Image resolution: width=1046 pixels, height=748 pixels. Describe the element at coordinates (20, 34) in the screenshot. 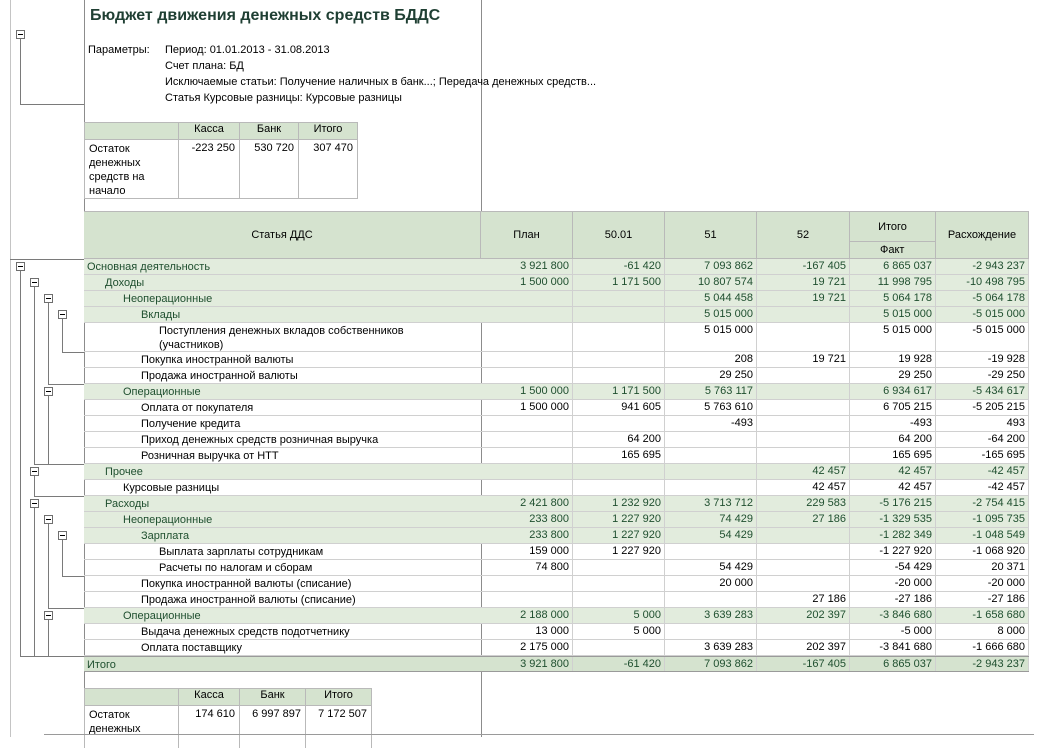

I see `collapse-toggle-header` at that location.